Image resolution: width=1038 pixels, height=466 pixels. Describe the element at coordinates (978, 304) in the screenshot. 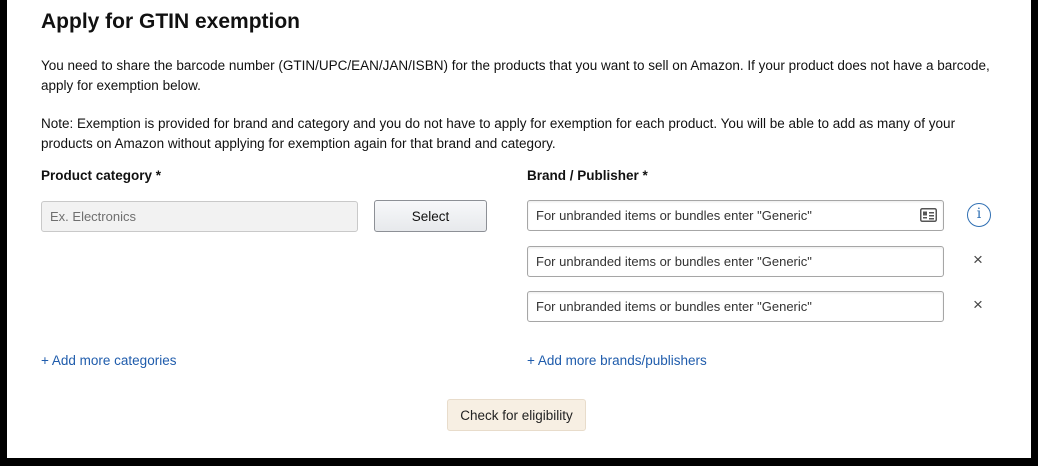

I see `remove-brand-3-close-icon: ×` at that location.